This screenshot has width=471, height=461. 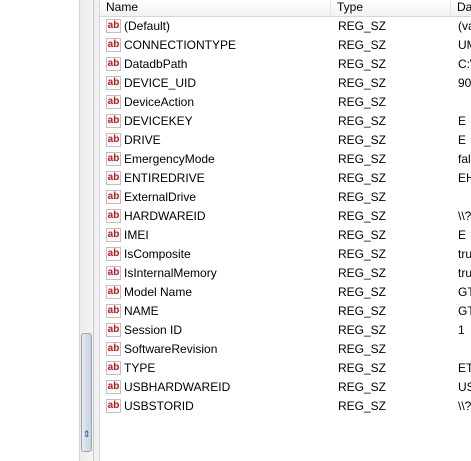 I want to click on value-name: Model Name, so click(x=158, y=292).